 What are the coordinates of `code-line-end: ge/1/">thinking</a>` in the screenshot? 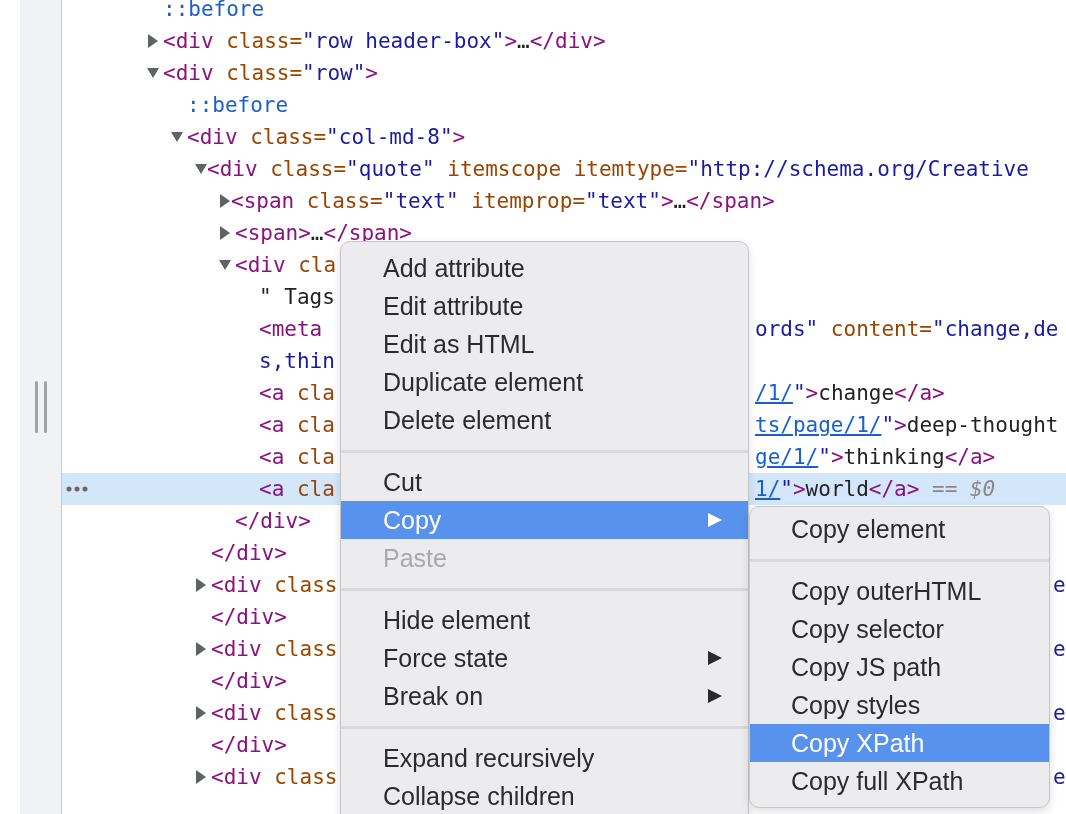 It's located at (875, 457).